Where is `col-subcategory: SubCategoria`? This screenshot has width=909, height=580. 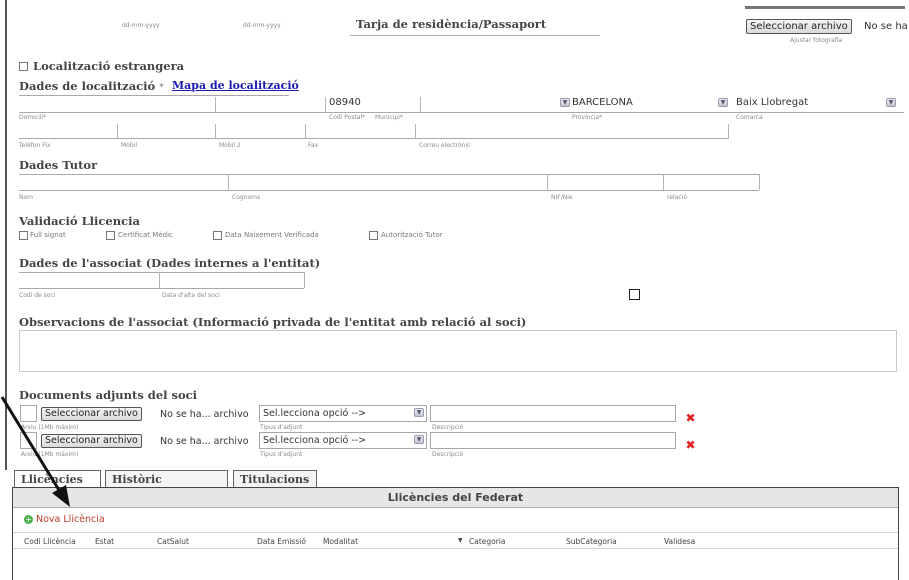
col-subcategory: SubCategoria is located at coordinates (591, 541).